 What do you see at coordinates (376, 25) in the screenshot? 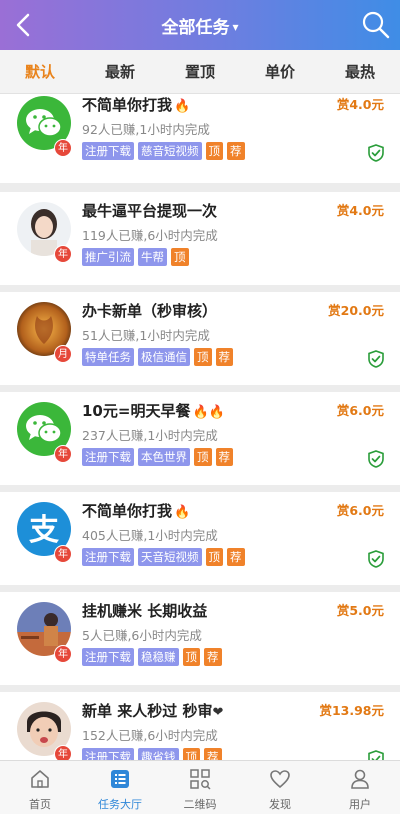
I see `search-icon` at bounding box center [376, 25].